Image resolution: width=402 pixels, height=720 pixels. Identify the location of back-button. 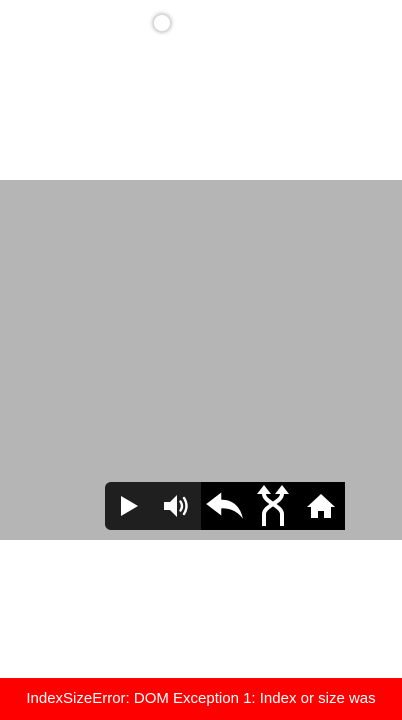
(225, 506).